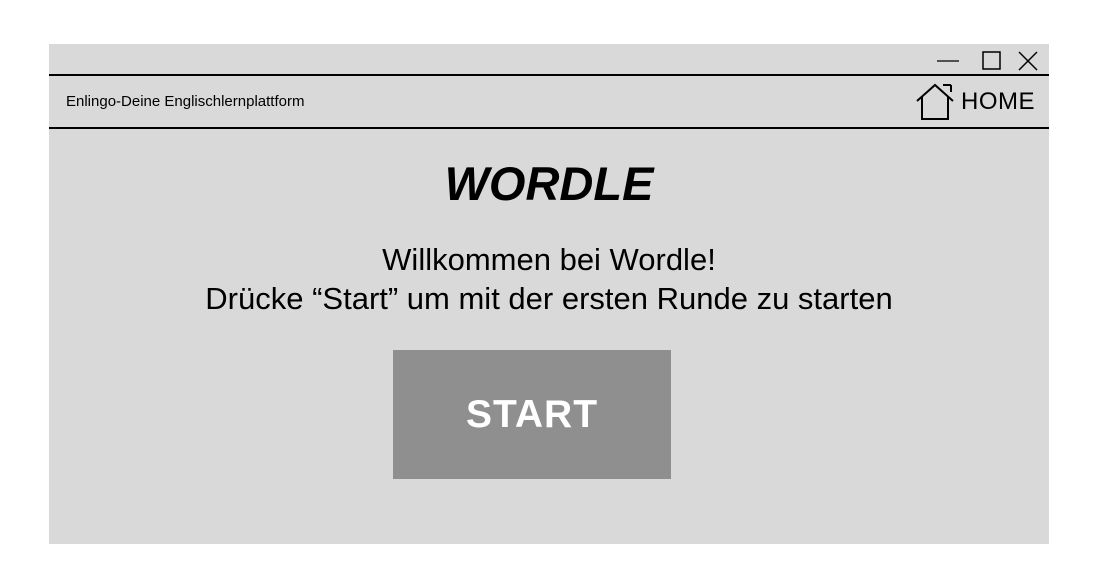 This screenshot has width=1098, height=587. Describe the element at coordinates (998, 101) in the screenshot. I see `home-label: HOME` at that location.